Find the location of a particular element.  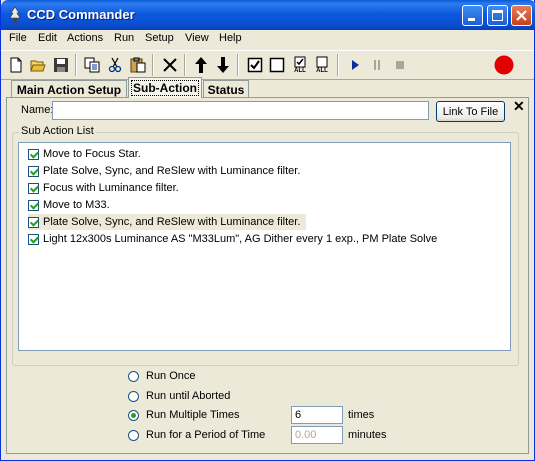

open-button is located at coordinates (38, 65).